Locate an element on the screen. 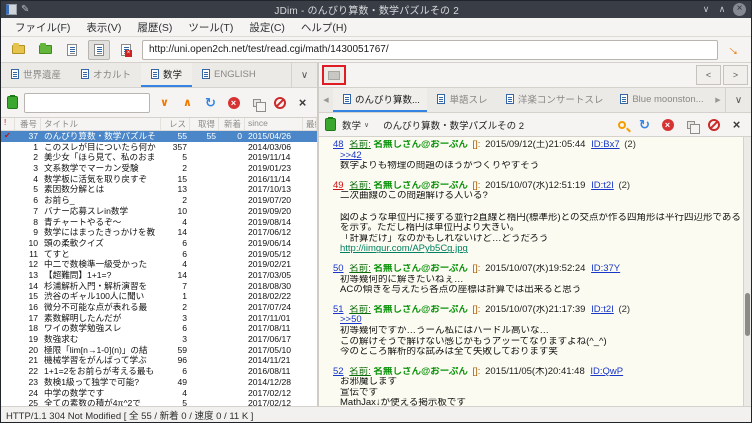 This screenshot has width=752, height=423. thread-list-row: 4 数学板に活気を取り戻すぞ 15 2016/11/14 is located at coordinates (159, 179).